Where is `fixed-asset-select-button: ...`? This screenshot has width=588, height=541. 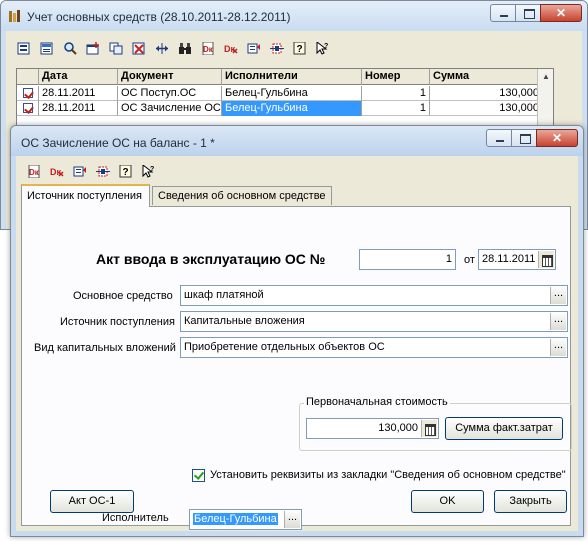
fixed-asset-select-button: ... is located at coordinates (558, 295).